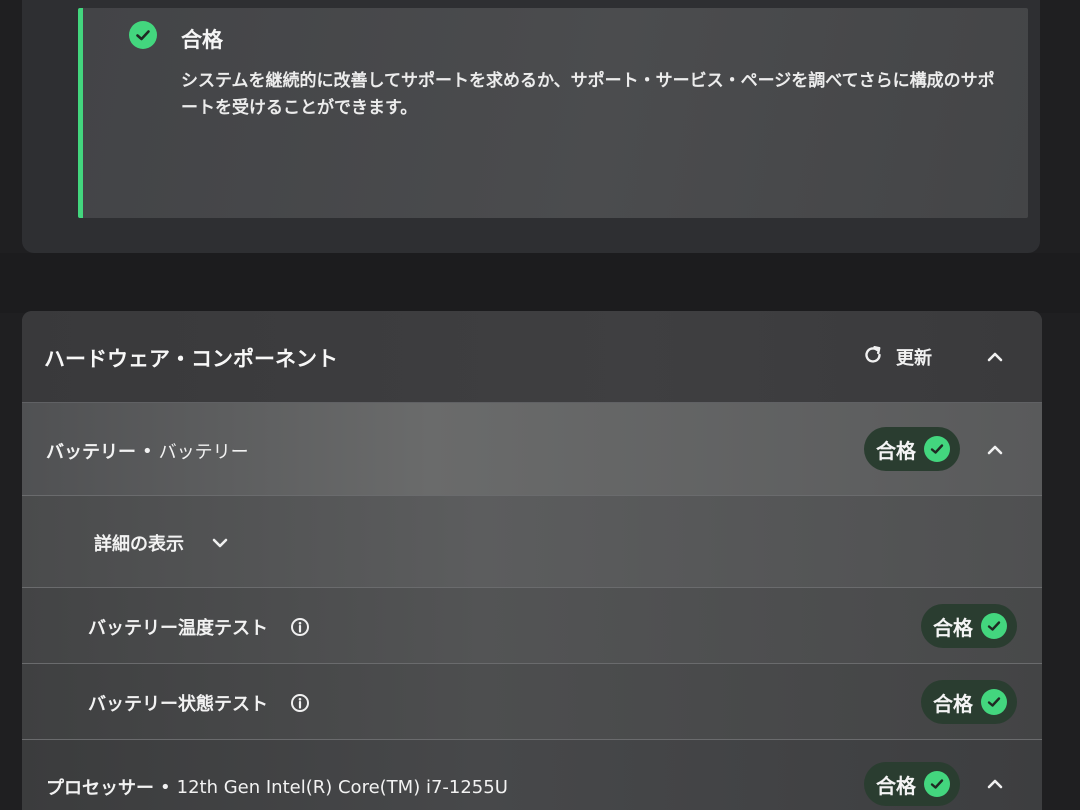  I want to click on battery-status-badge: 合格, so click(912, 449).